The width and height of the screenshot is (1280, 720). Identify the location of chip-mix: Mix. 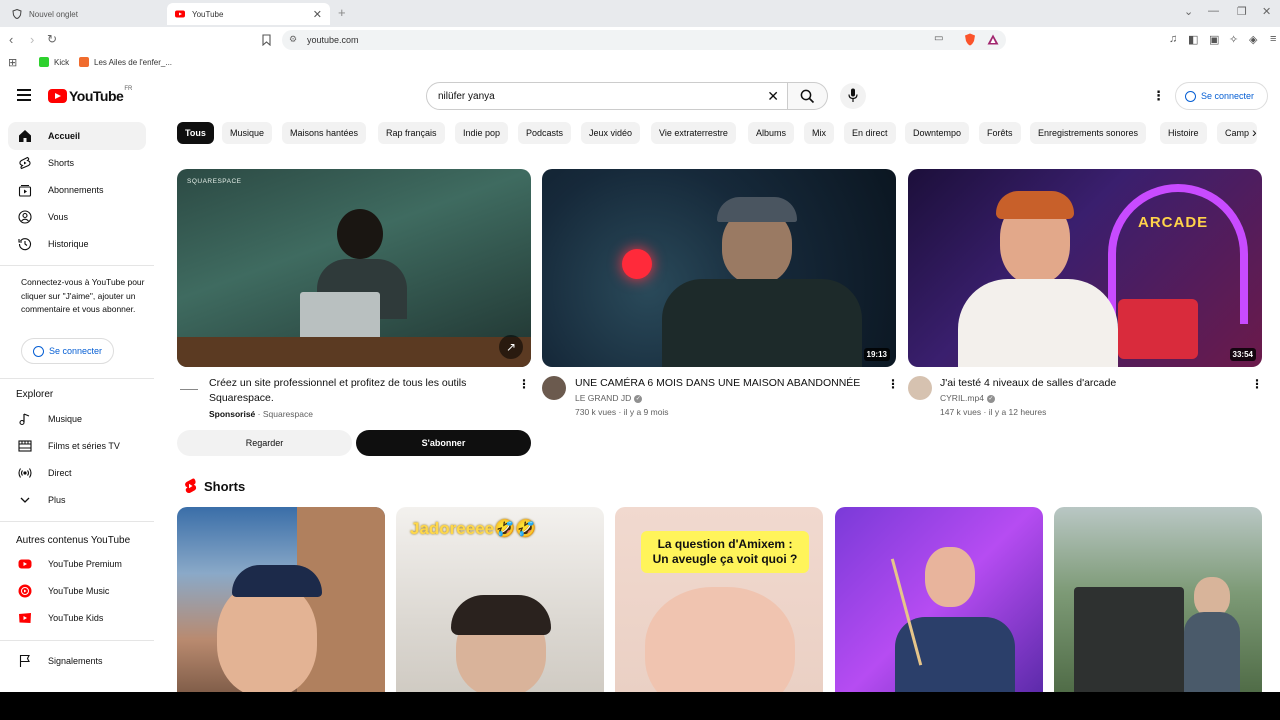
(819, 133).